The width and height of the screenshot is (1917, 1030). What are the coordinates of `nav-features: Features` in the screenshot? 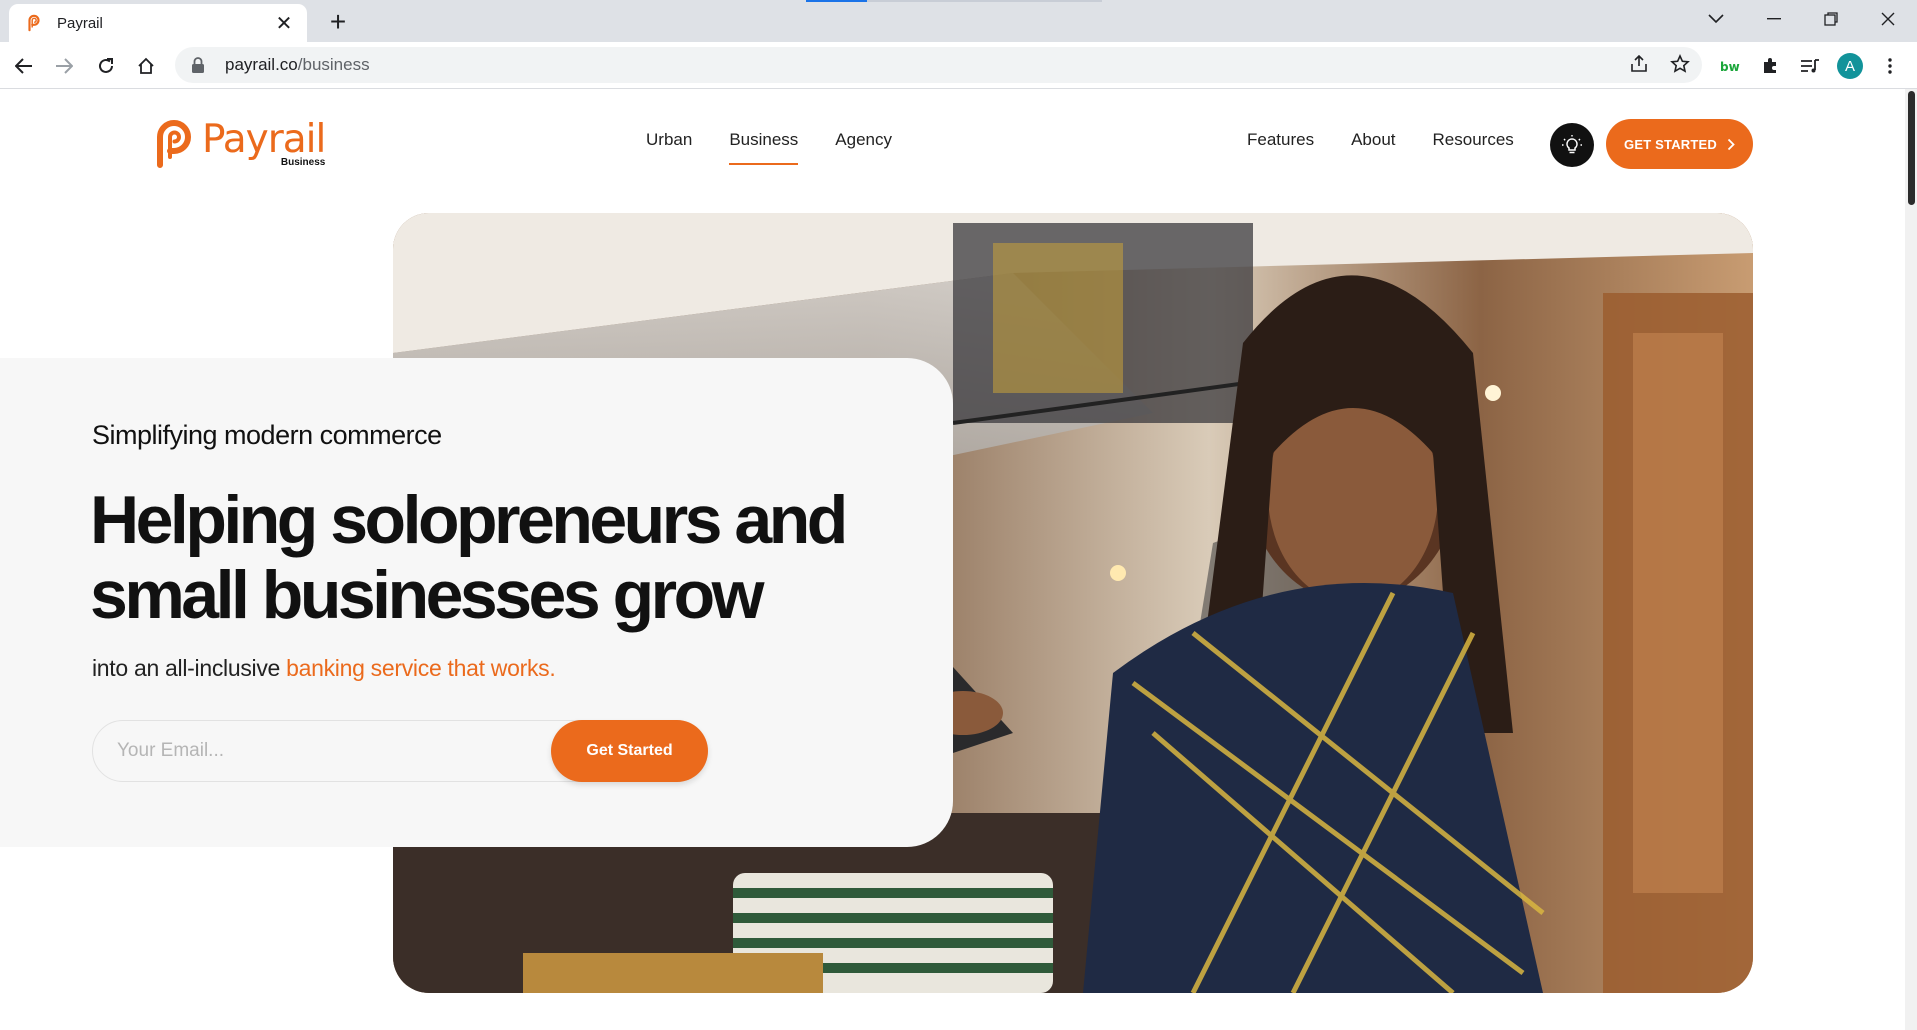 It's located at (1280, 140).